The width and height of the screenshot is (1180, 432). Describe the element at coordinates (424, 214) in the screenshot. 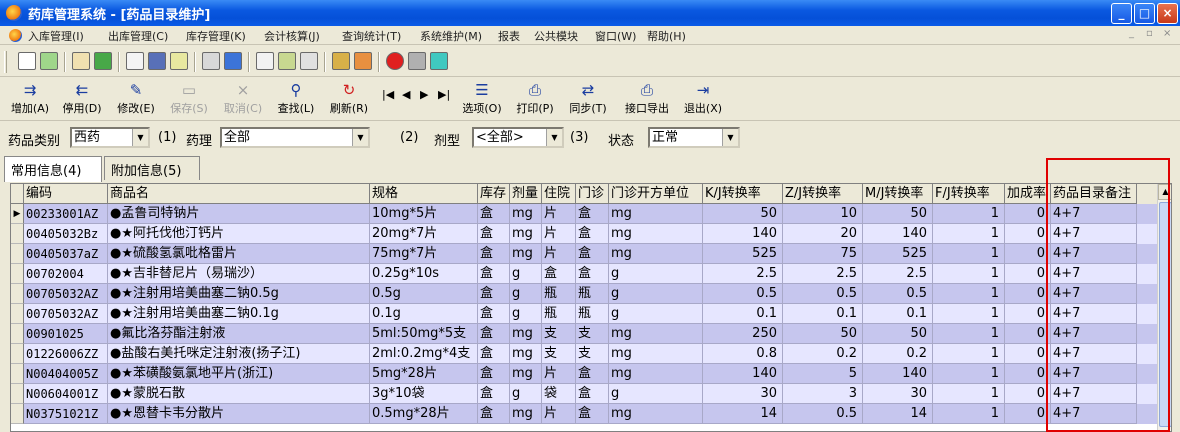

I see `col-spec-cell: 10mg*5片` at that location.